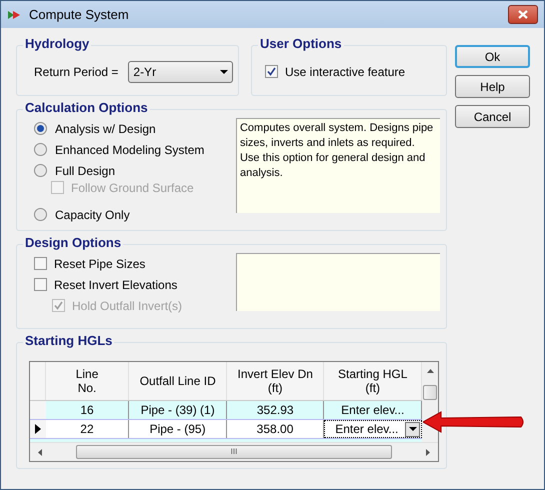 This screenshot has height=490, width=545. What do you see at coordinates (275, 429) in the screenshot?
I see `table-cell: 358.00` at bounding box center [275, 429].